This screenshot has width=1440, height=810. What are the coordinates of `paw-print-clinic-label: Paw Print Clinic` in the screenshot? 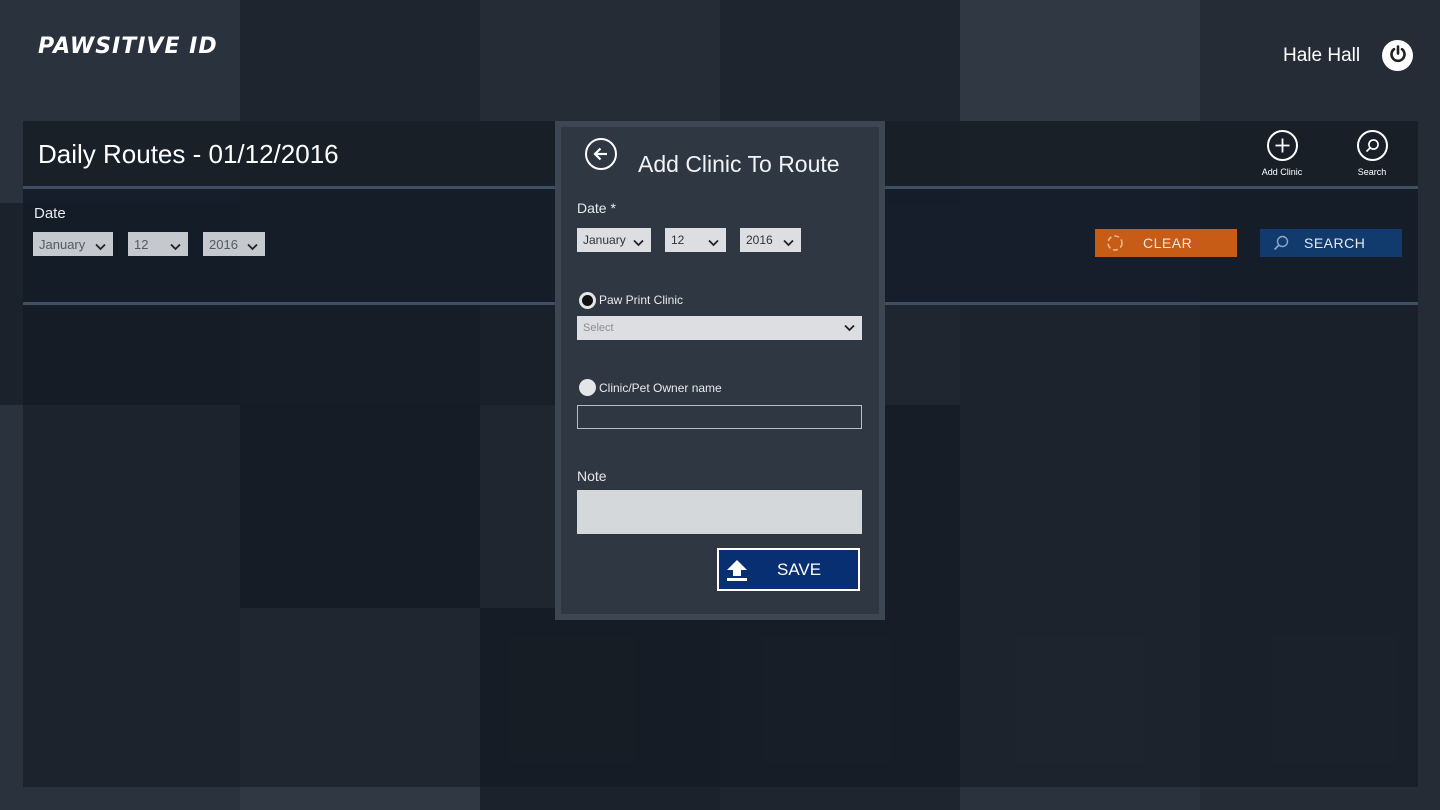 It's located at (641, 300).